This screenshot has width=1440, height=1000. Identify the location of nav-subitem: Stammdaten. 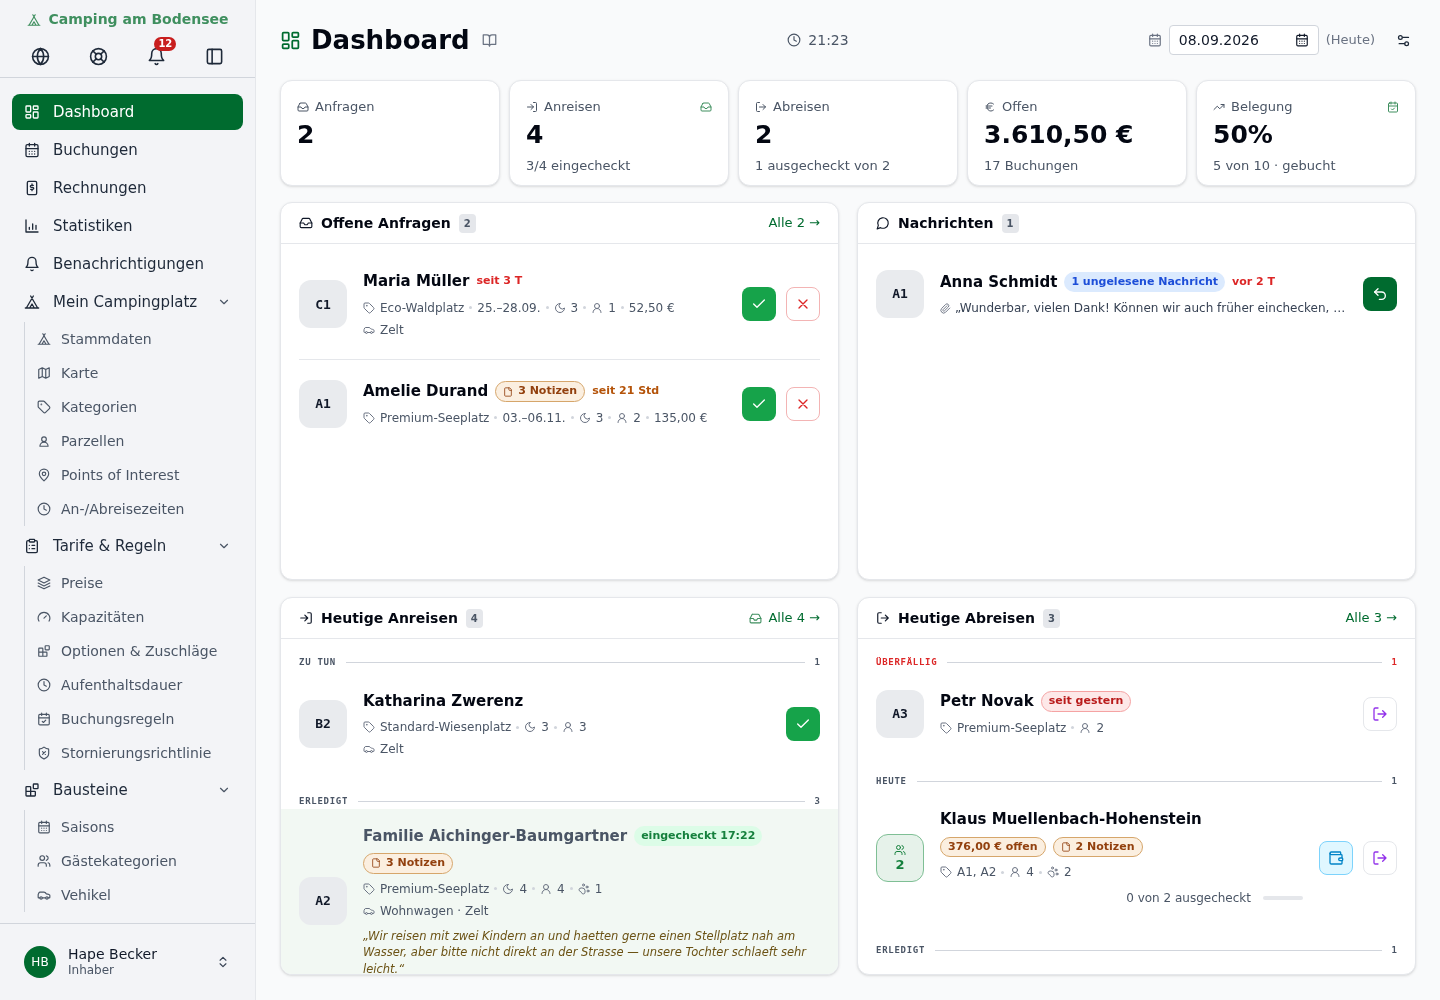
(135, 339).